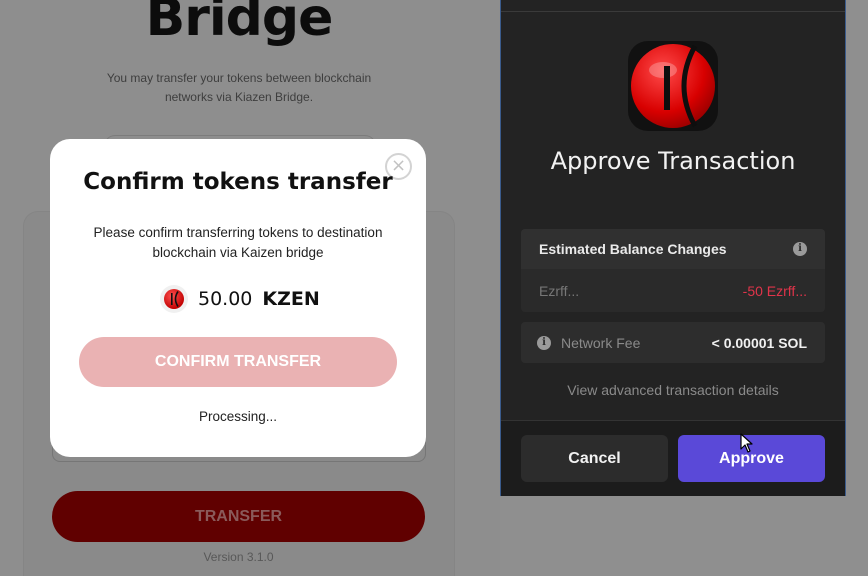 The height and width of the screenshot is (576, 868). What do you see at coordinates (238, 362) in the screenshot?
I see `confirm-transfer-button: CONFIRM TRANSFER` at bounding box center [238, 362].